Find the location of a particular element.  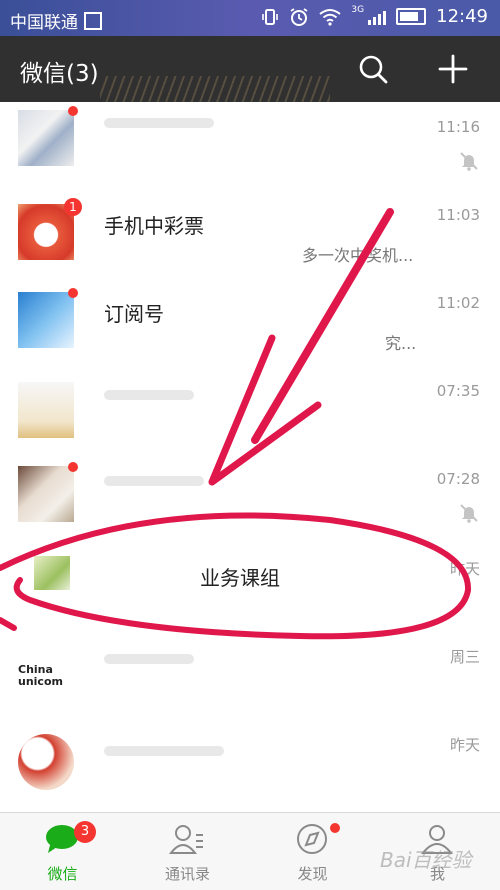

chat-time: 07:35 is located at coordinates (458, 391).